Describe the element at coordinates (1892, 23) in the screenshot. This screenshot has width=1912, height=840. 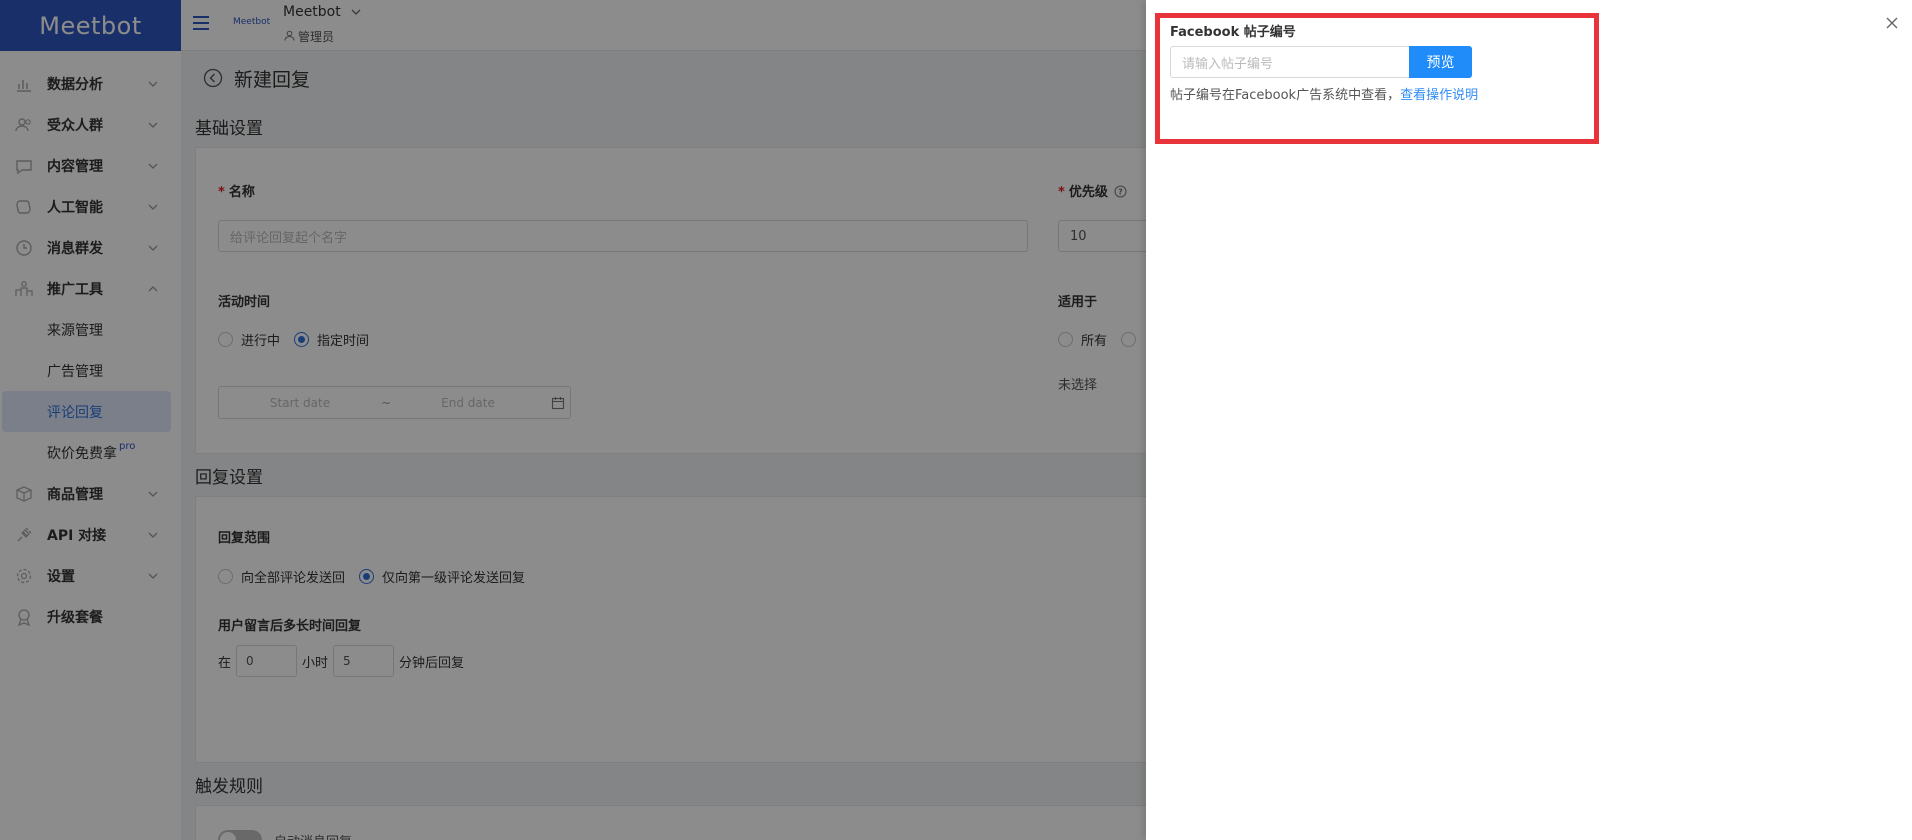
I see `close-icon` at that location.